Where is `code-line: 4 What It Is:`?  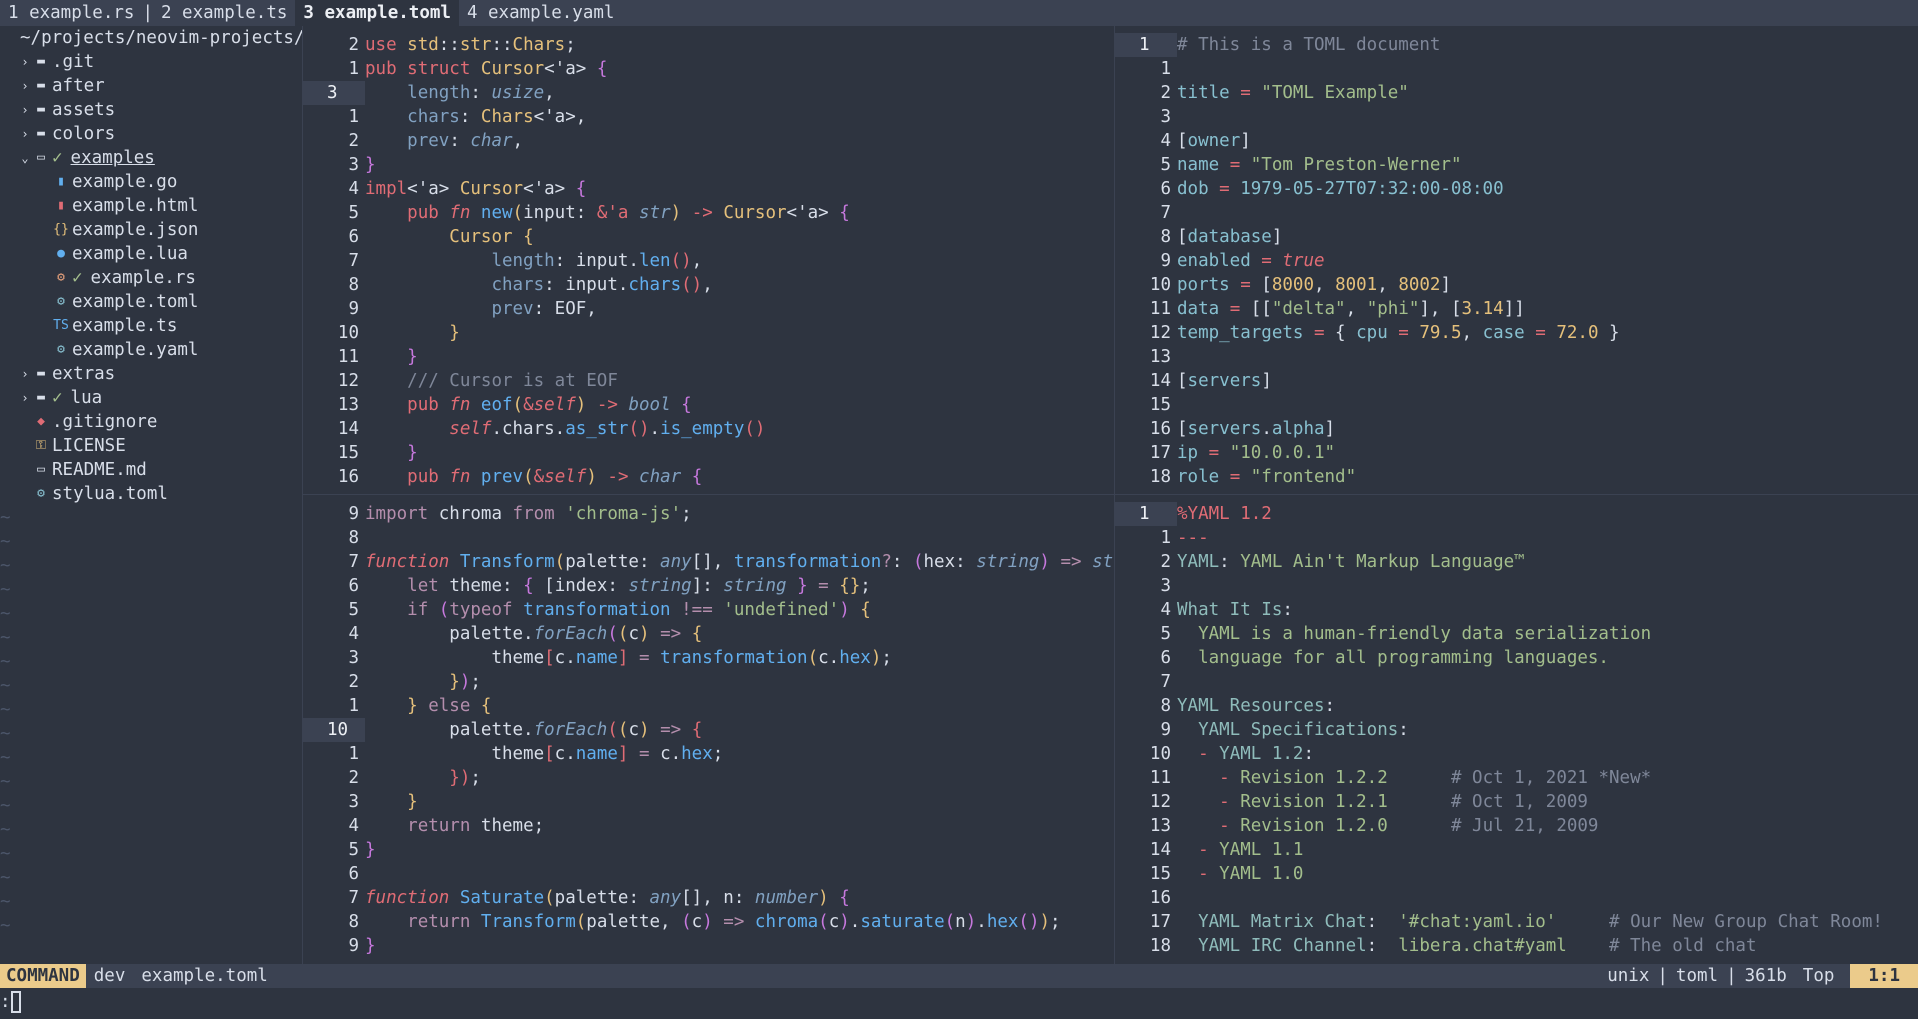 code-line: 4 What It Is: is located at coordinates (1516, 610).